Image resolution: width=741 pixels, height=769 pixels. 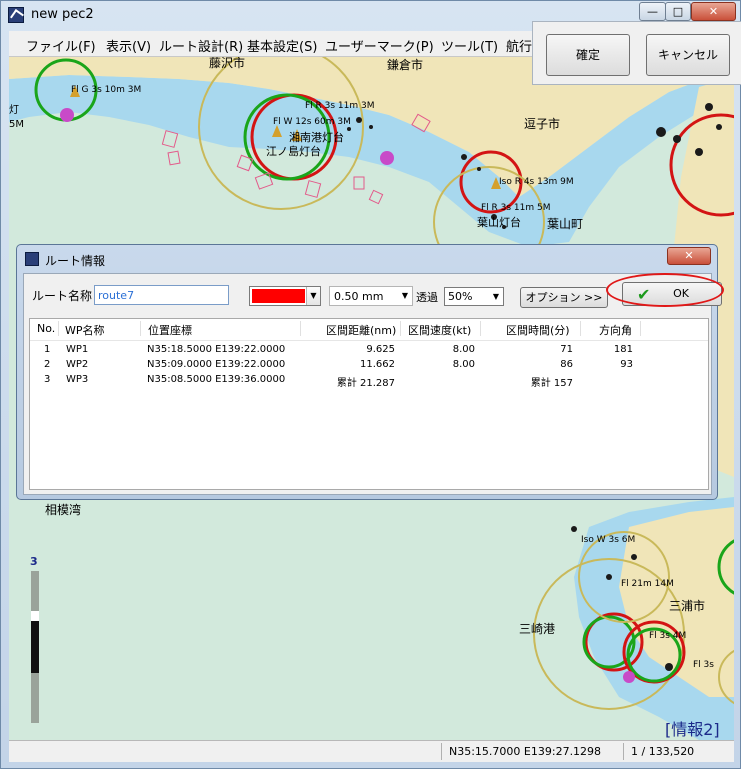 I want to click on light-label: Fl 3s, so click(x=703, y=665).